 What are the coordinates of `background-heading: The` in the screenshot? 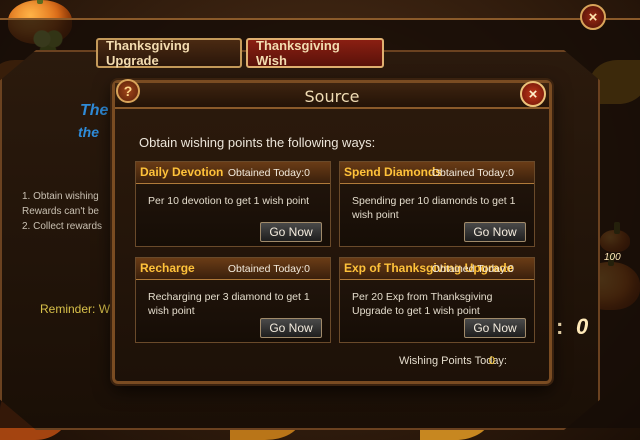 It's located at (94, 110).